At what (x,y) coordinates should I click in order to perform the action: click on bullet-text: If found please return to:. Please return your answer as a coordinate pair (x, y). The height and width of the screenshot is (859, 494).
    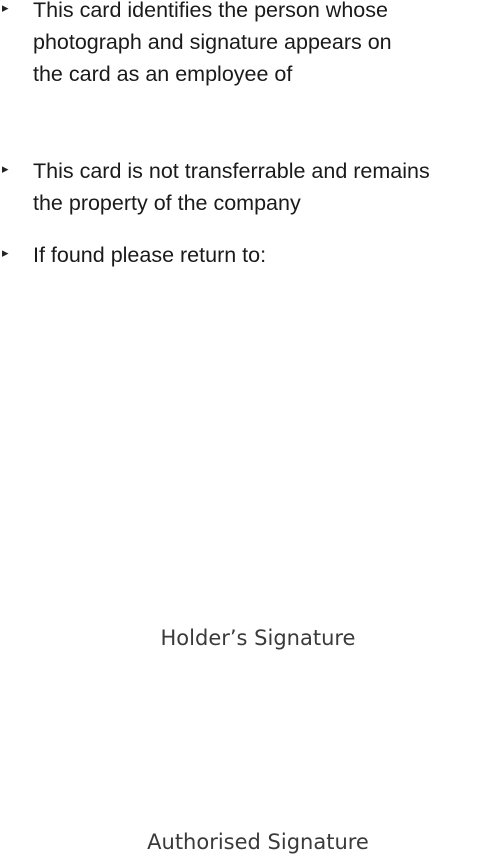
    Looking at the image, I should click on (150, 255).